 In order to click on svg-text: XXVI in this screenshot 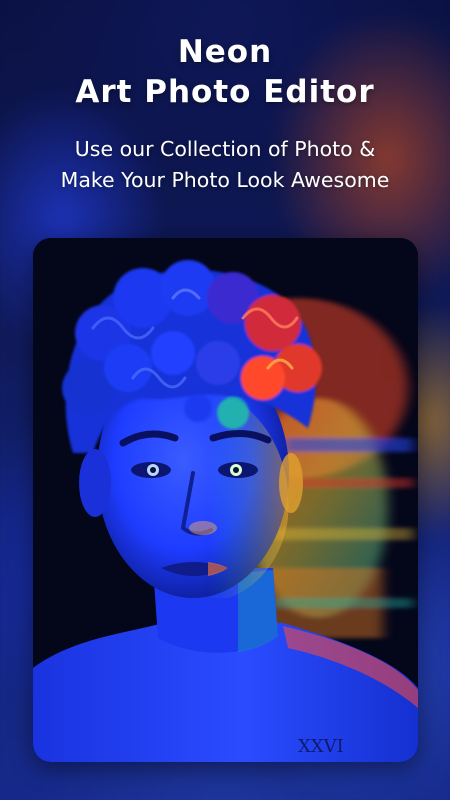, I will do `click(321, 746)`.